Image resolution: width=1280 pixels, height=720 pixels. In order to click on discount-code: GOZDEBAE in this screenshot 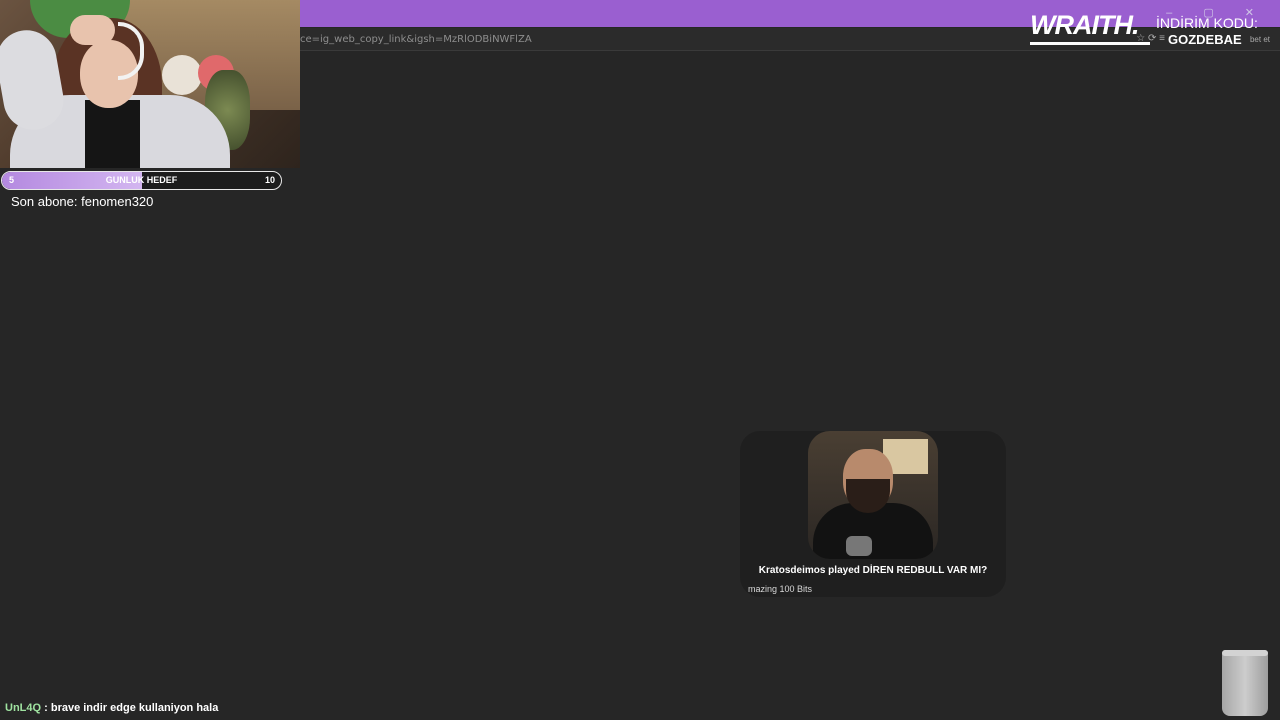, I will do `click(1205, 39)`.